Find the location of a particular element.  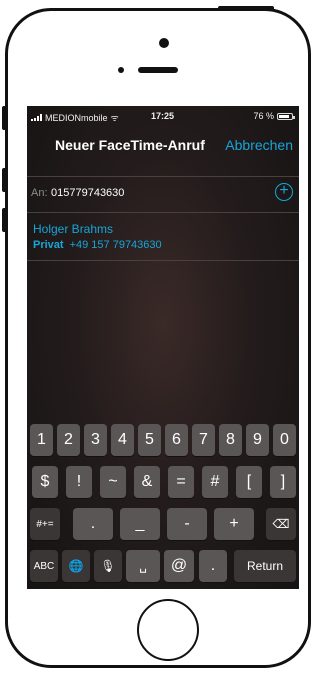

key-open-bracket: [ is located at coordinates (249, 482).